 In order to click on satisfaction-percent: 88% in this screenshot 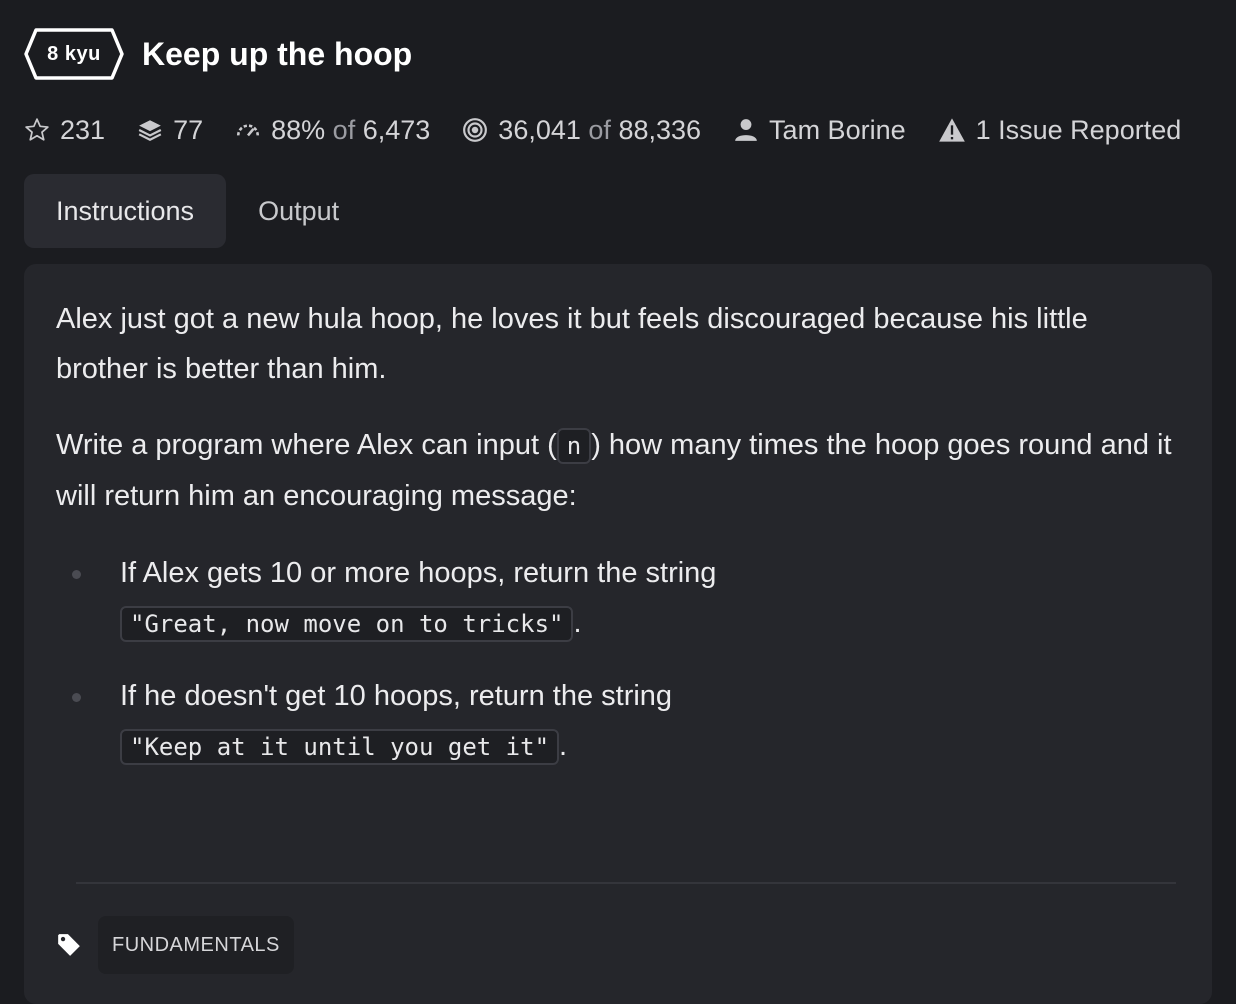, I will do `click(298, 129)`.